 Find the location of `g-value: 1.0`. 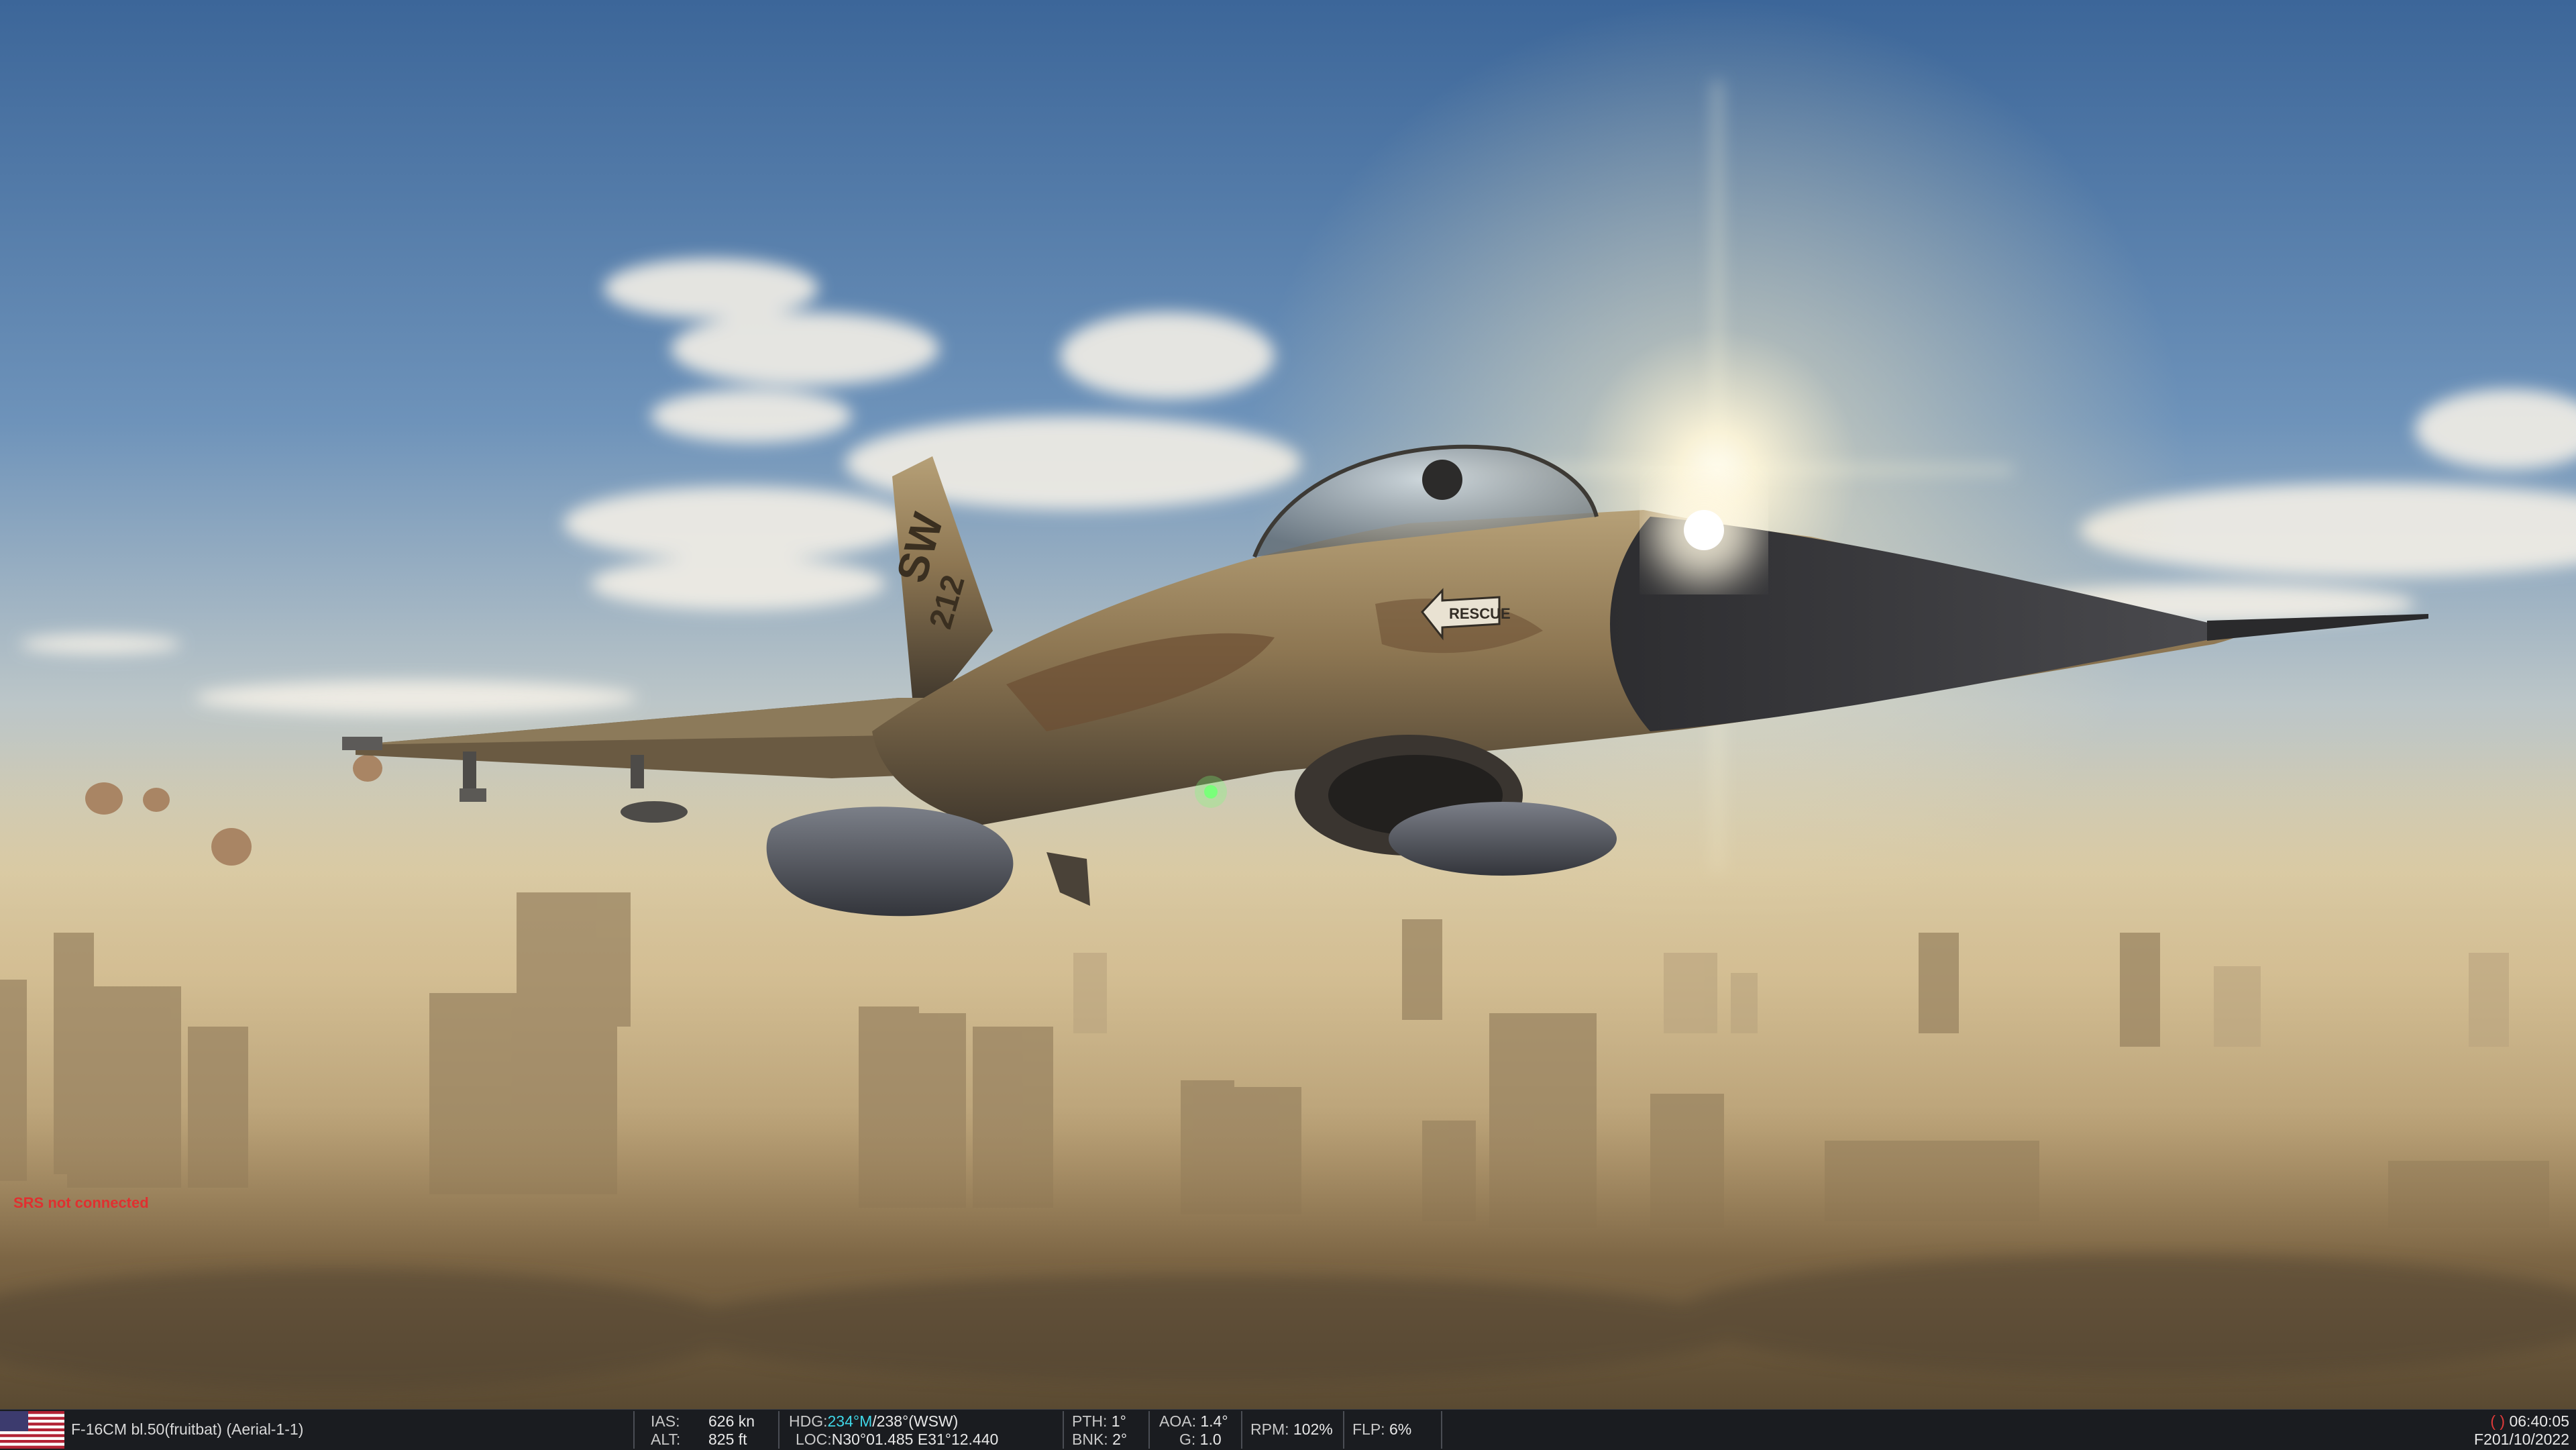

g-value: 1.0 is located at coordinates (1210, 1439).